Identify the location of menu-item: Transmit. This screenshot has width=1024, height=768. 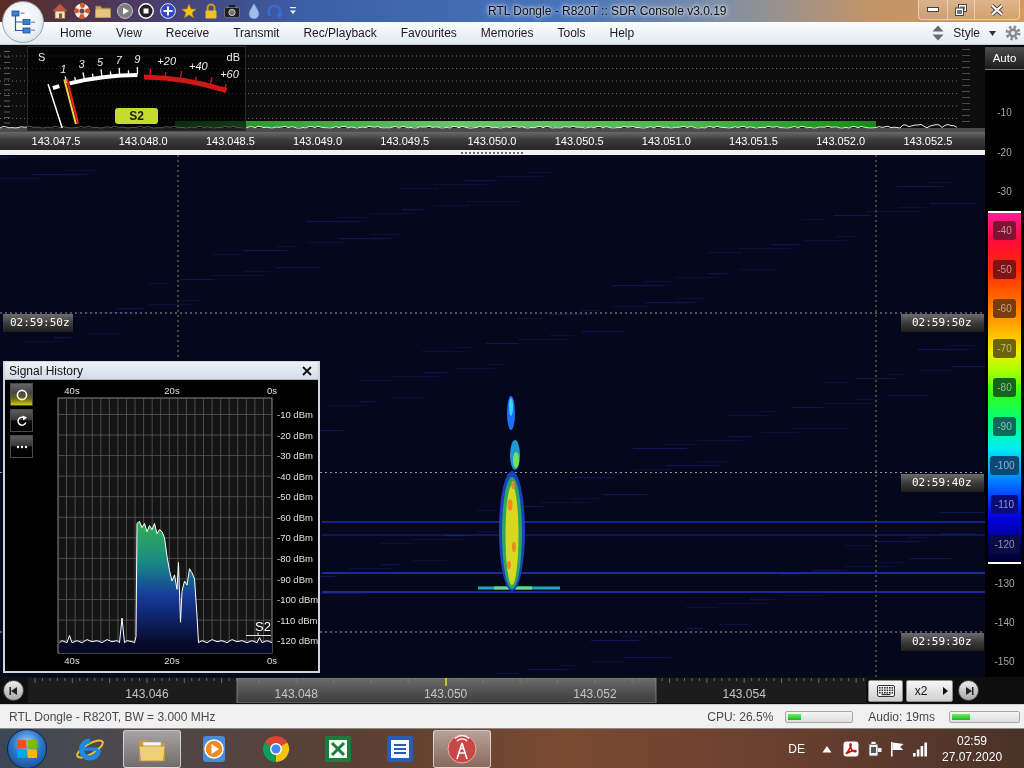
(256, 33).